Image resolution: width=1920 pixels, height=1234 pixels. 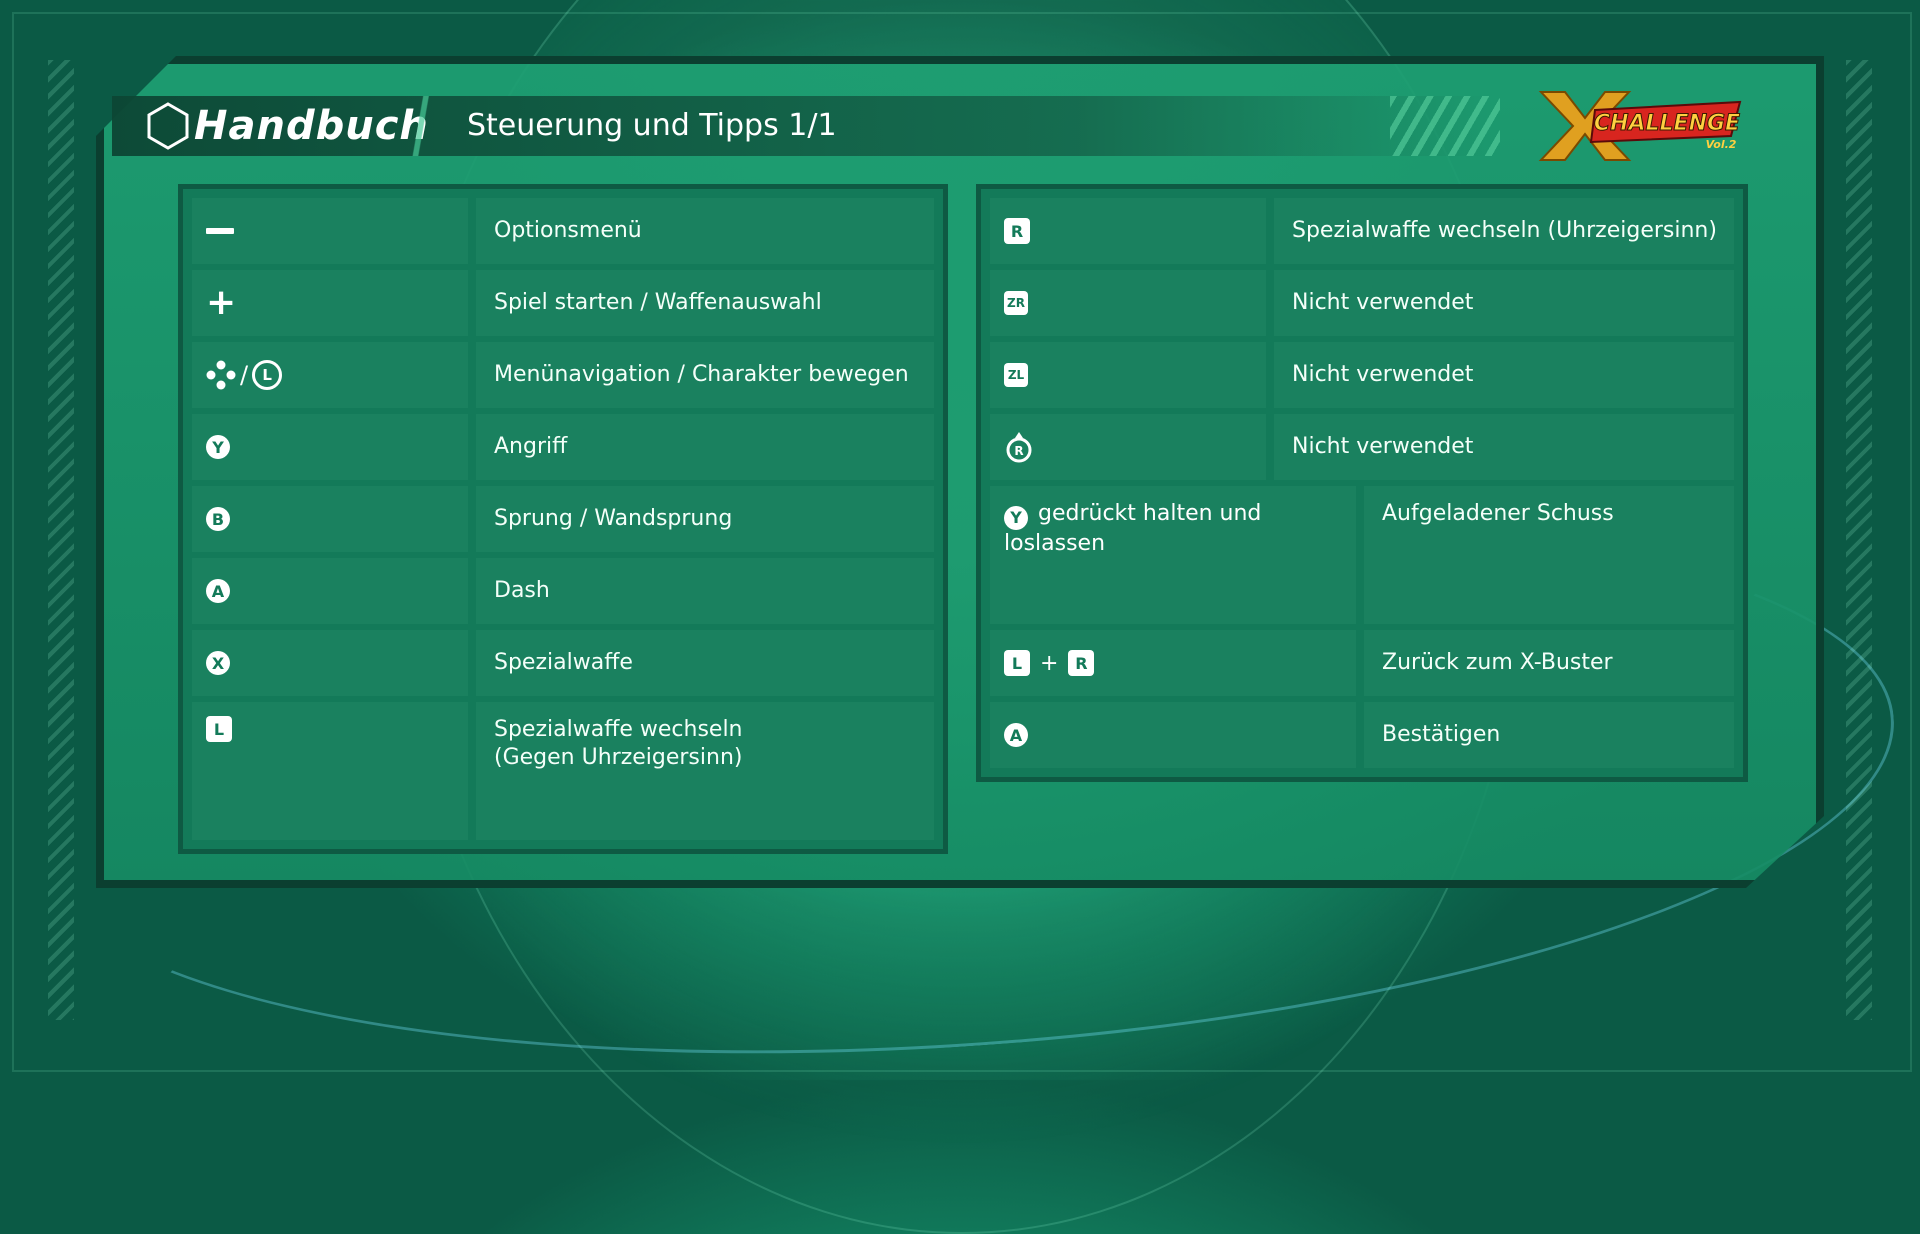 What do you see at coordinates (330, 519) in the screenshot?
I see `button-cell: B` at bounding box center [330, 519].